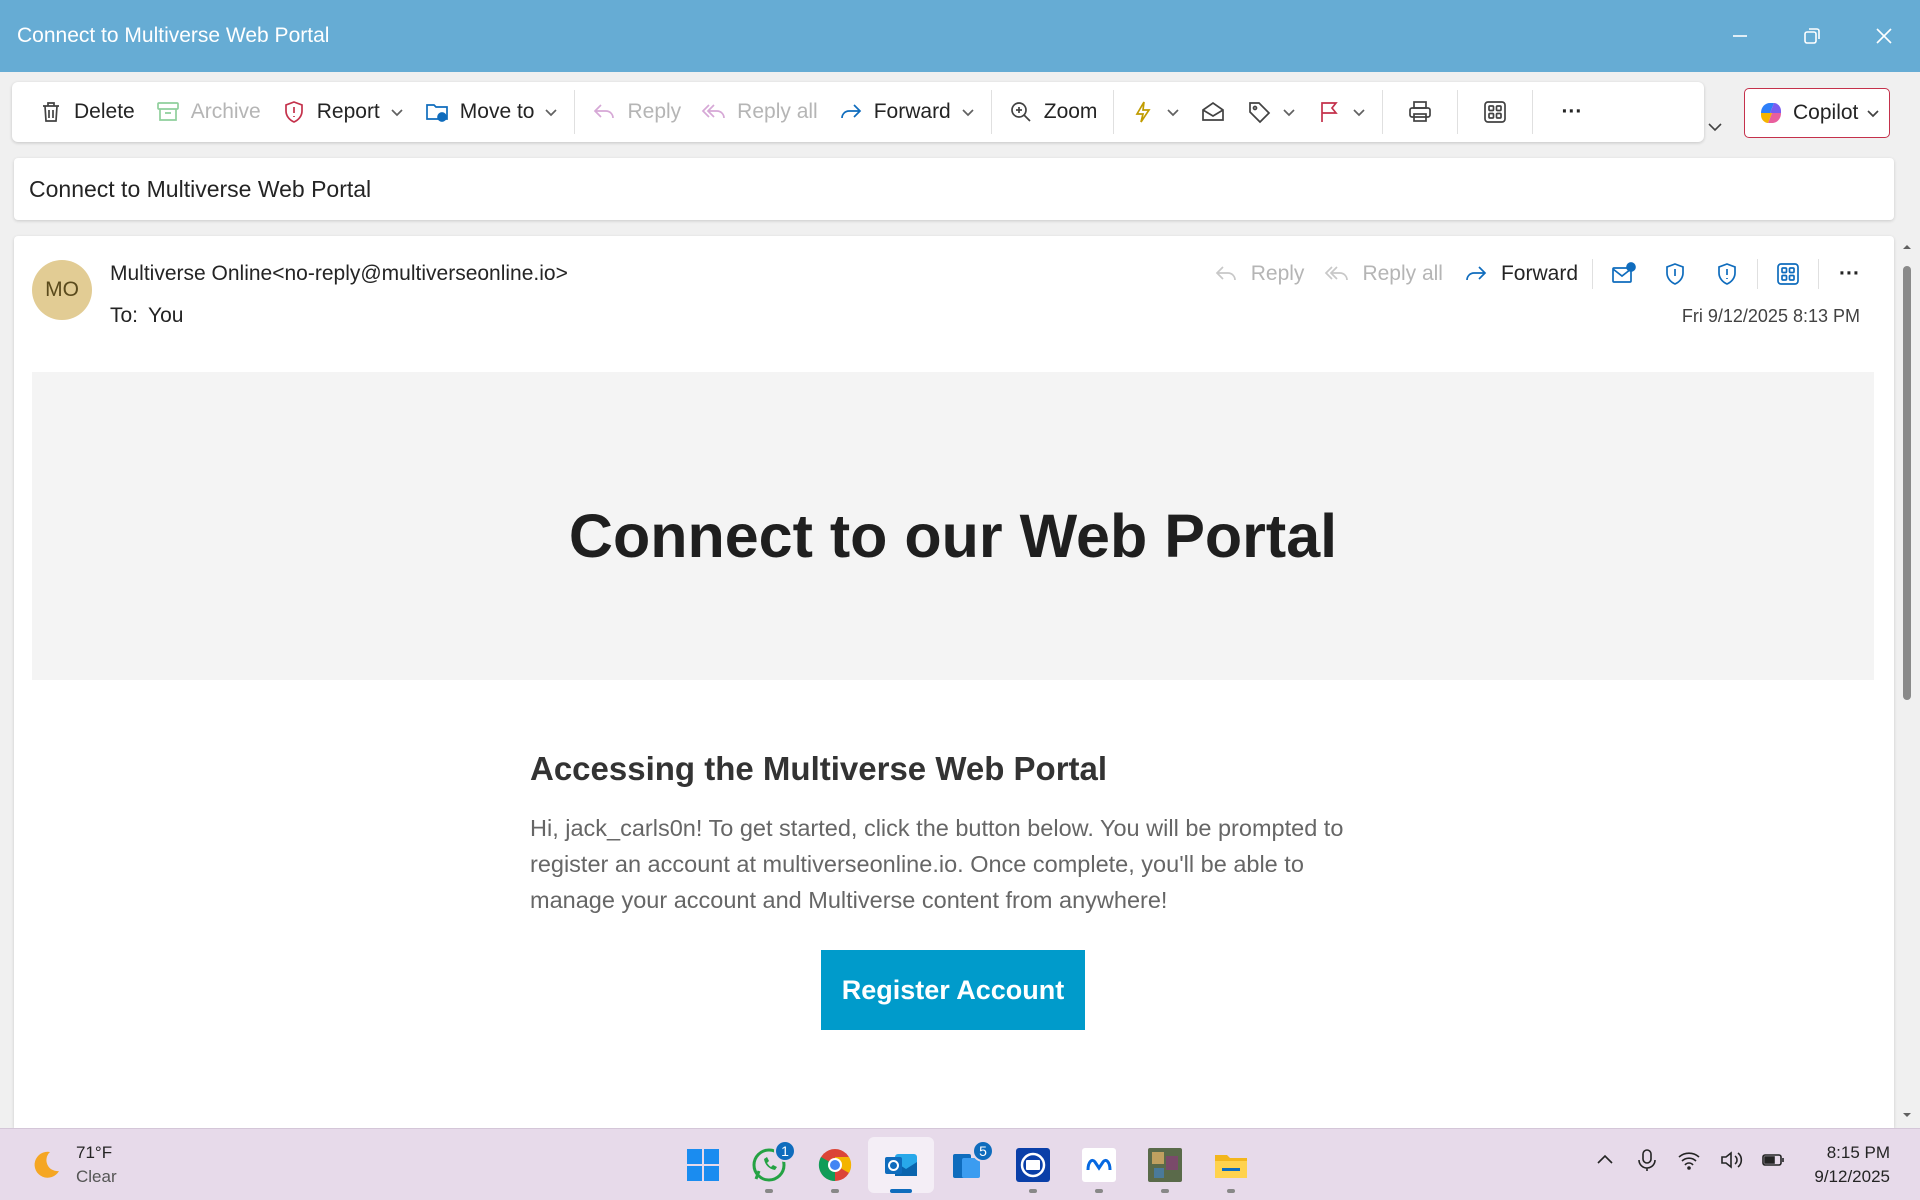  Describe the element at coordinates (901, 1165) in the screenshot. I see `outlook-app` at that location.